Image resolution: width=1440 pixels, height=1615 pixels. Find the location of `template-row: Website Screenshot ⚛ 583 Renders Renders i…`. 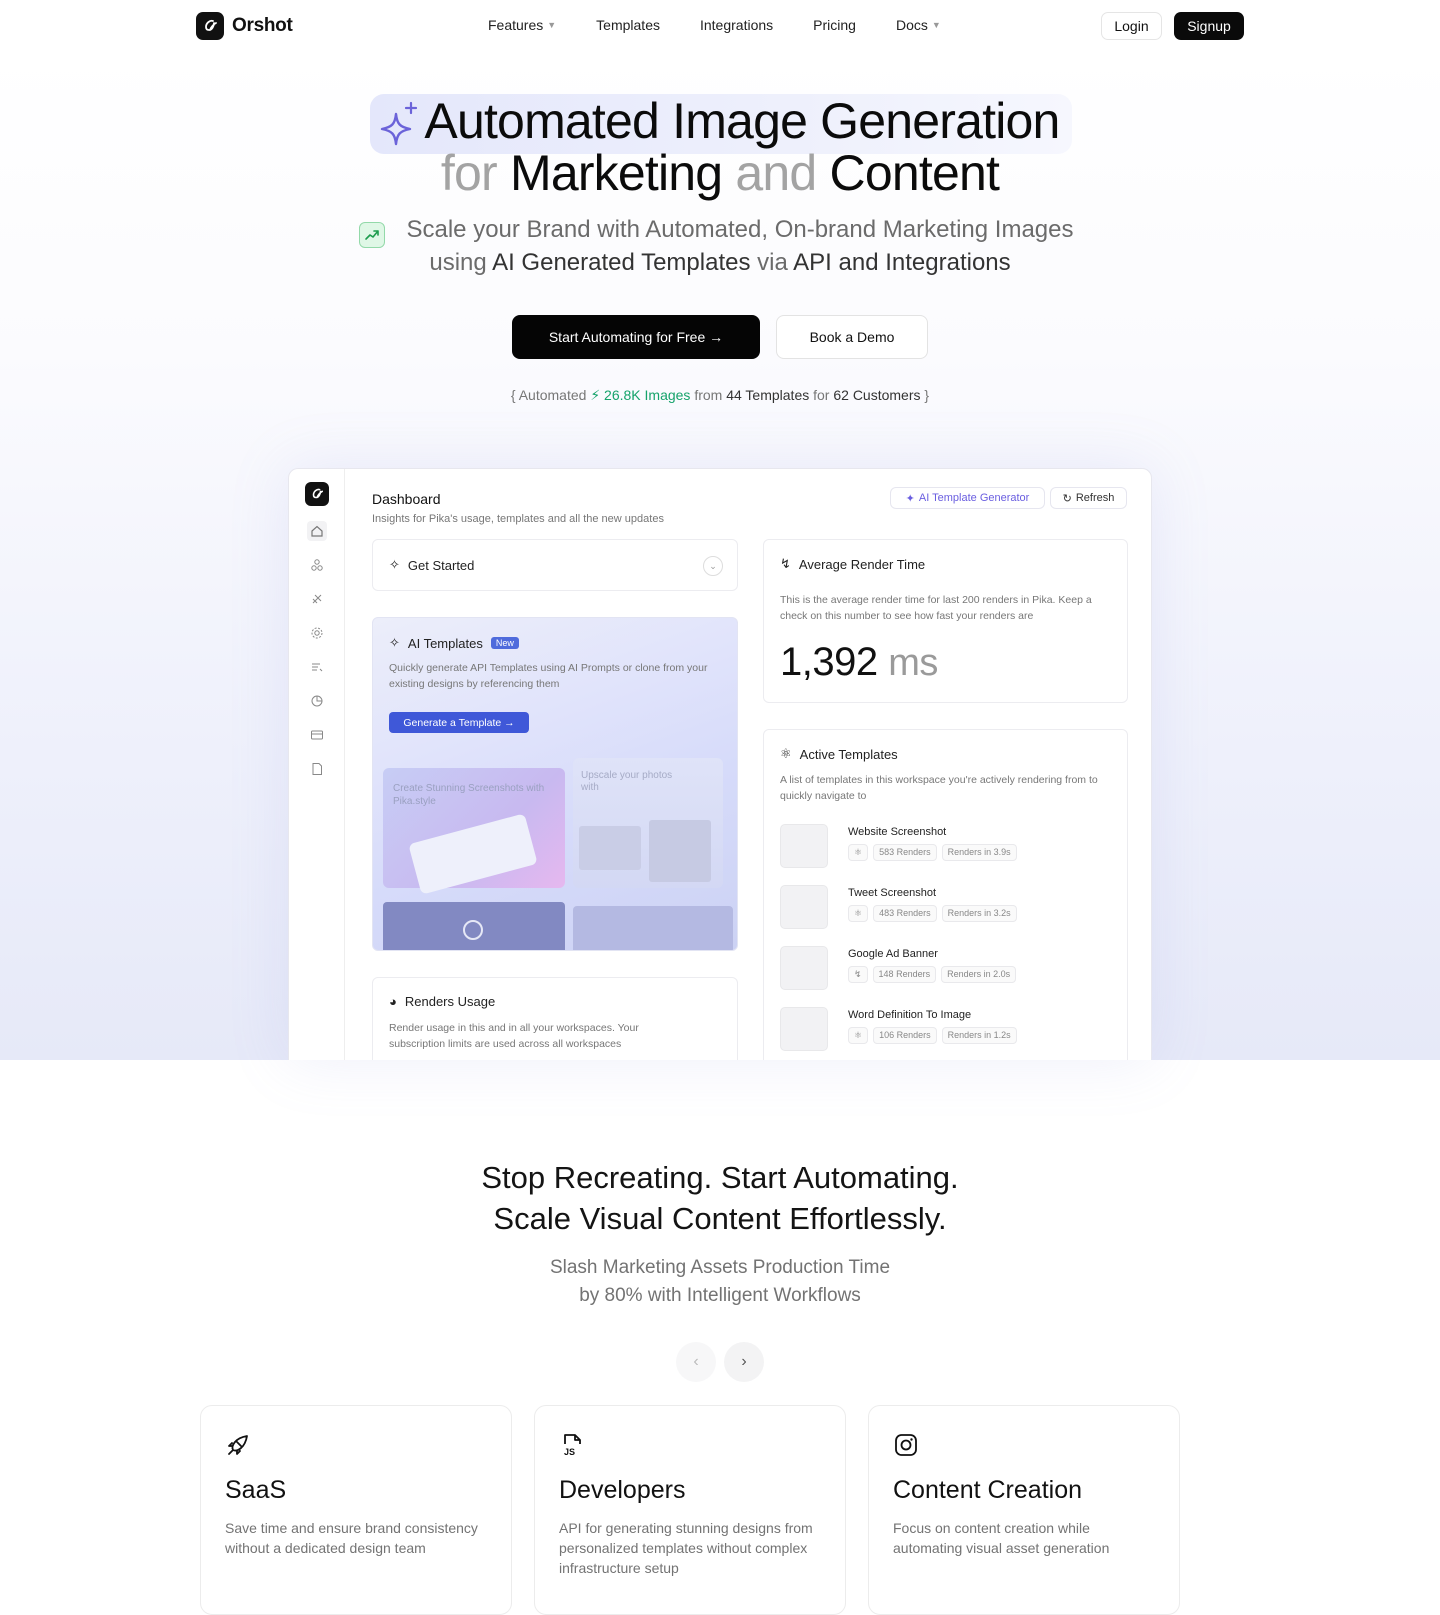

template-row: Website Screenshot ⚛ 583 Renders Renders i… is located at coordinates (950, 848).